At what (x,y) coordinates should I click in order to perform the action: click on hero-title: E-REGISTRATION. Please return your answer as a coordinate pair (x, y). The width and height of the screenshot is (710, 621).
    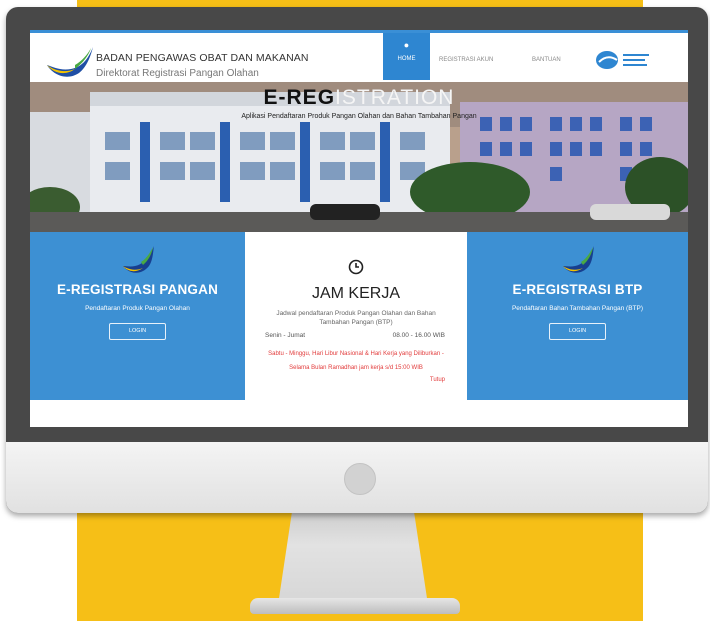
    Looking at the image, I should click on (359, 98).